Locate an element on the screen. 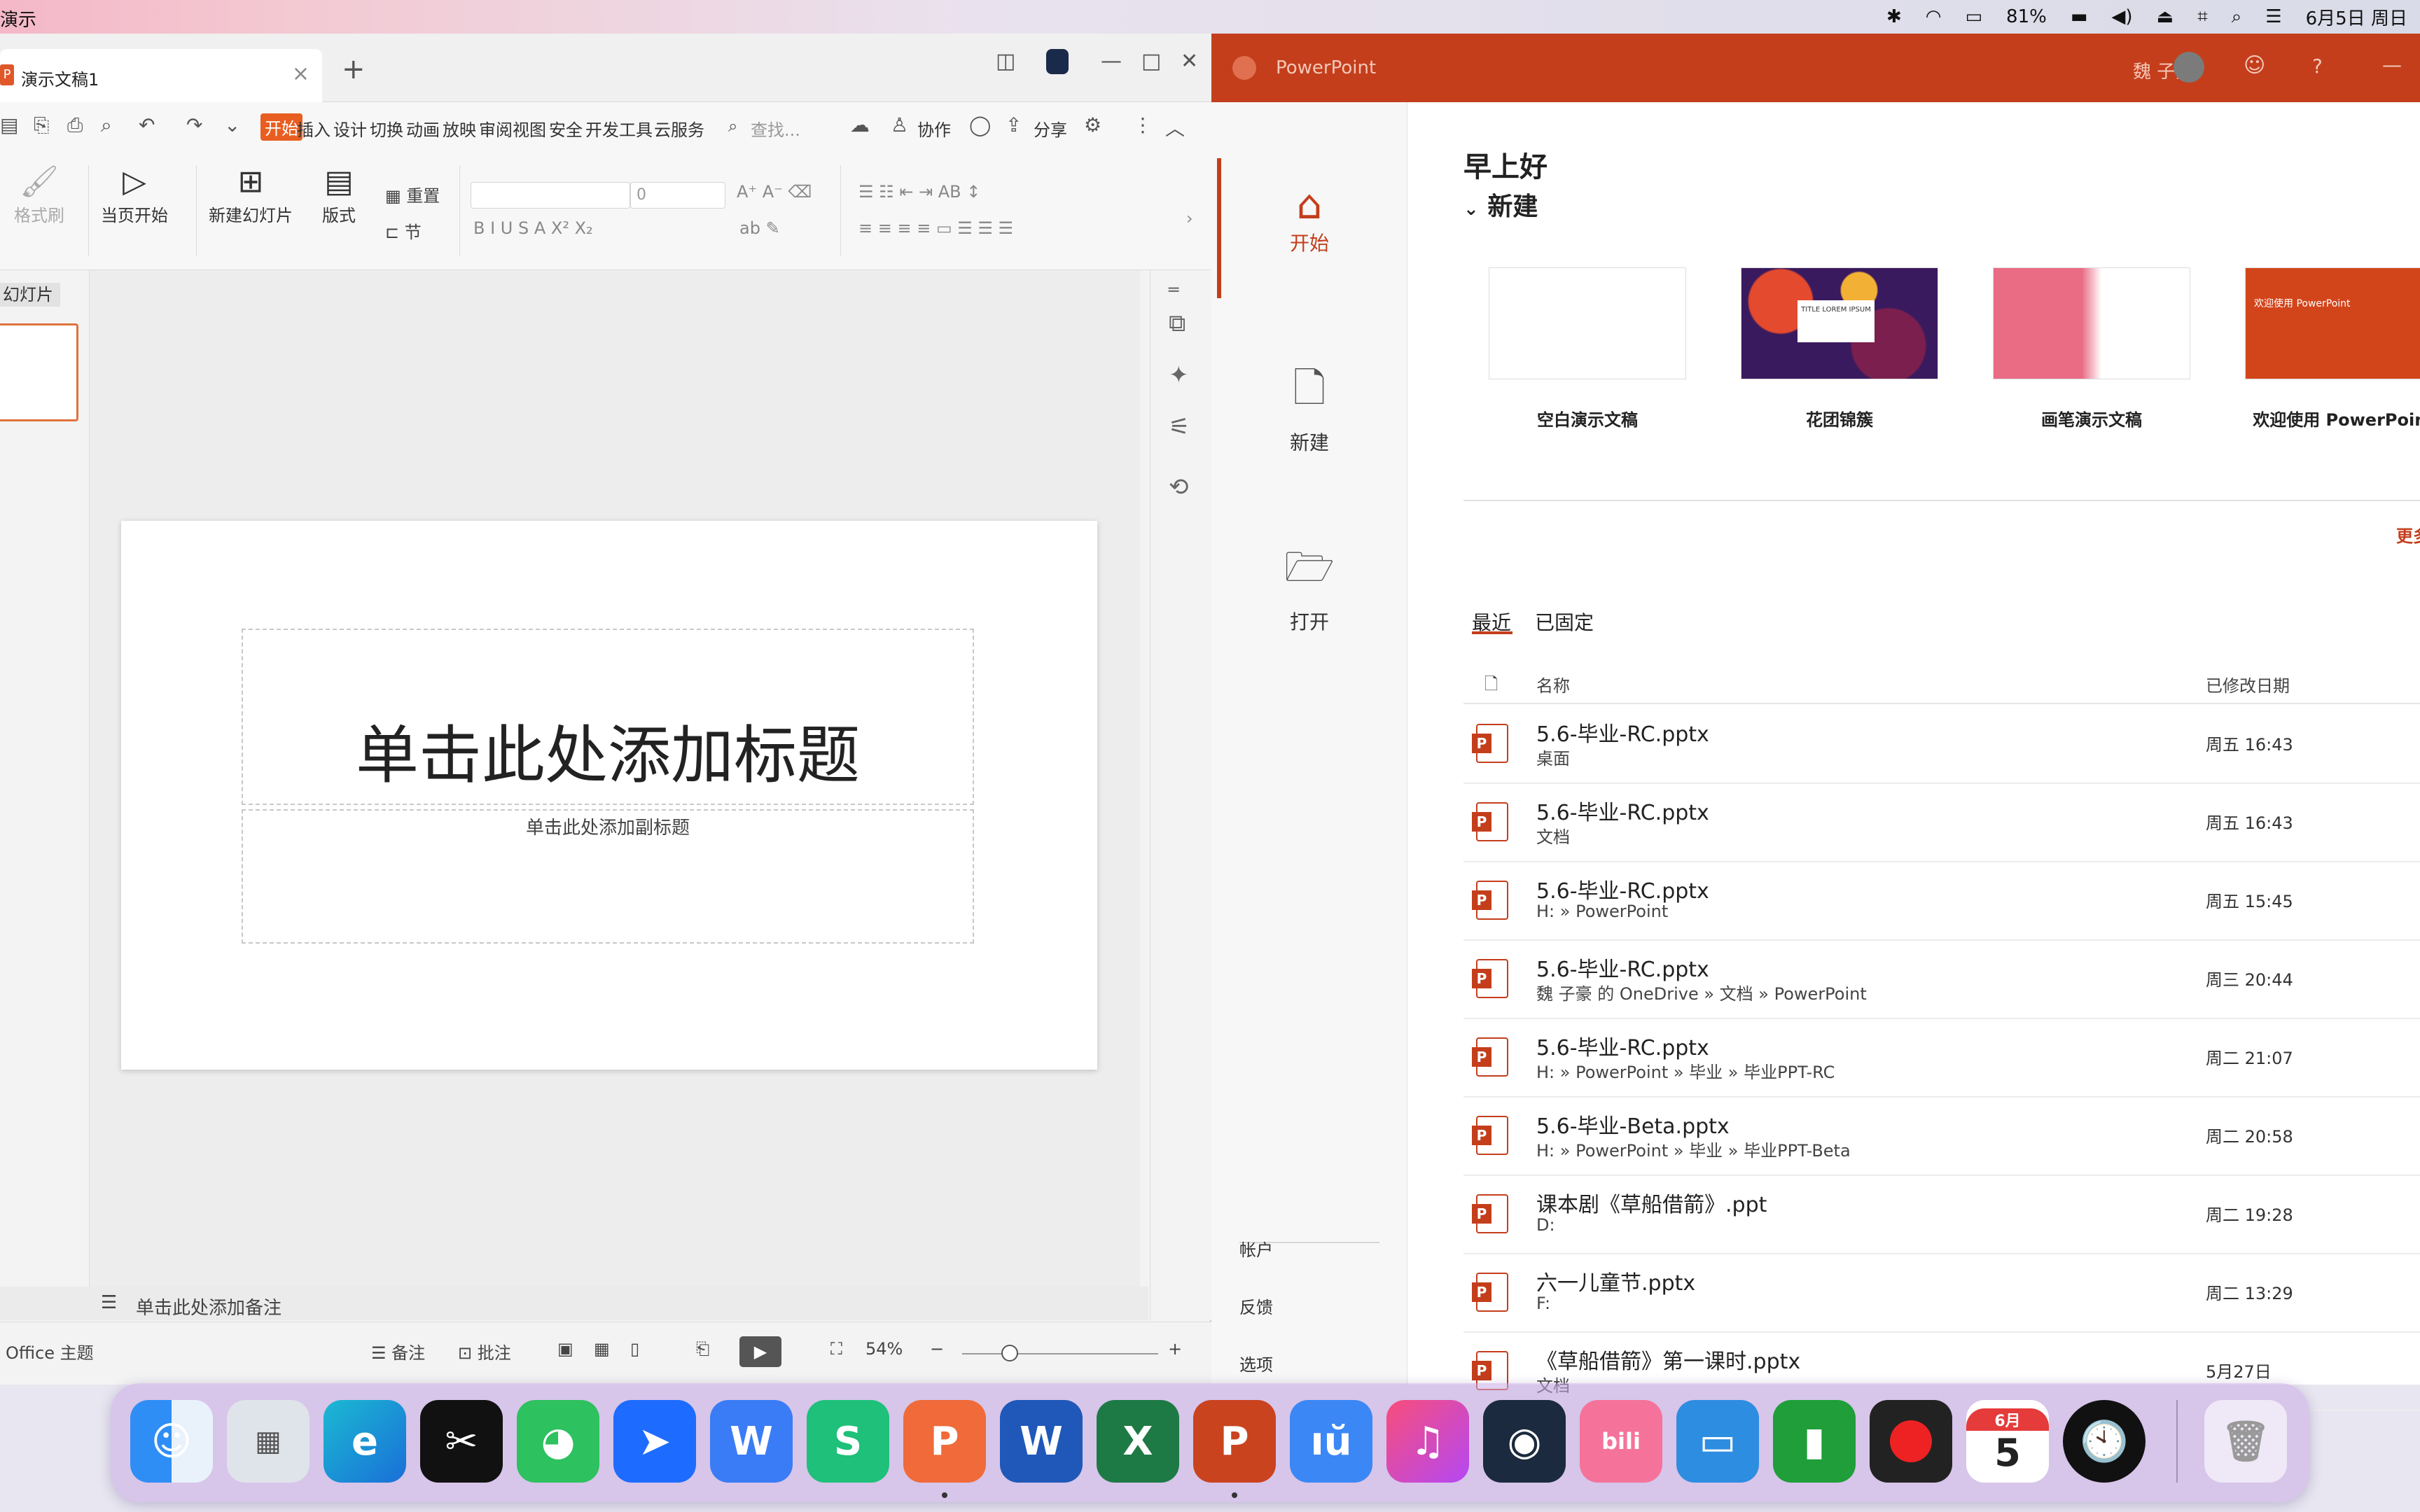 The image size is (2420, 1512). redo-icon: ↷ is located at coordinates (194, 124).